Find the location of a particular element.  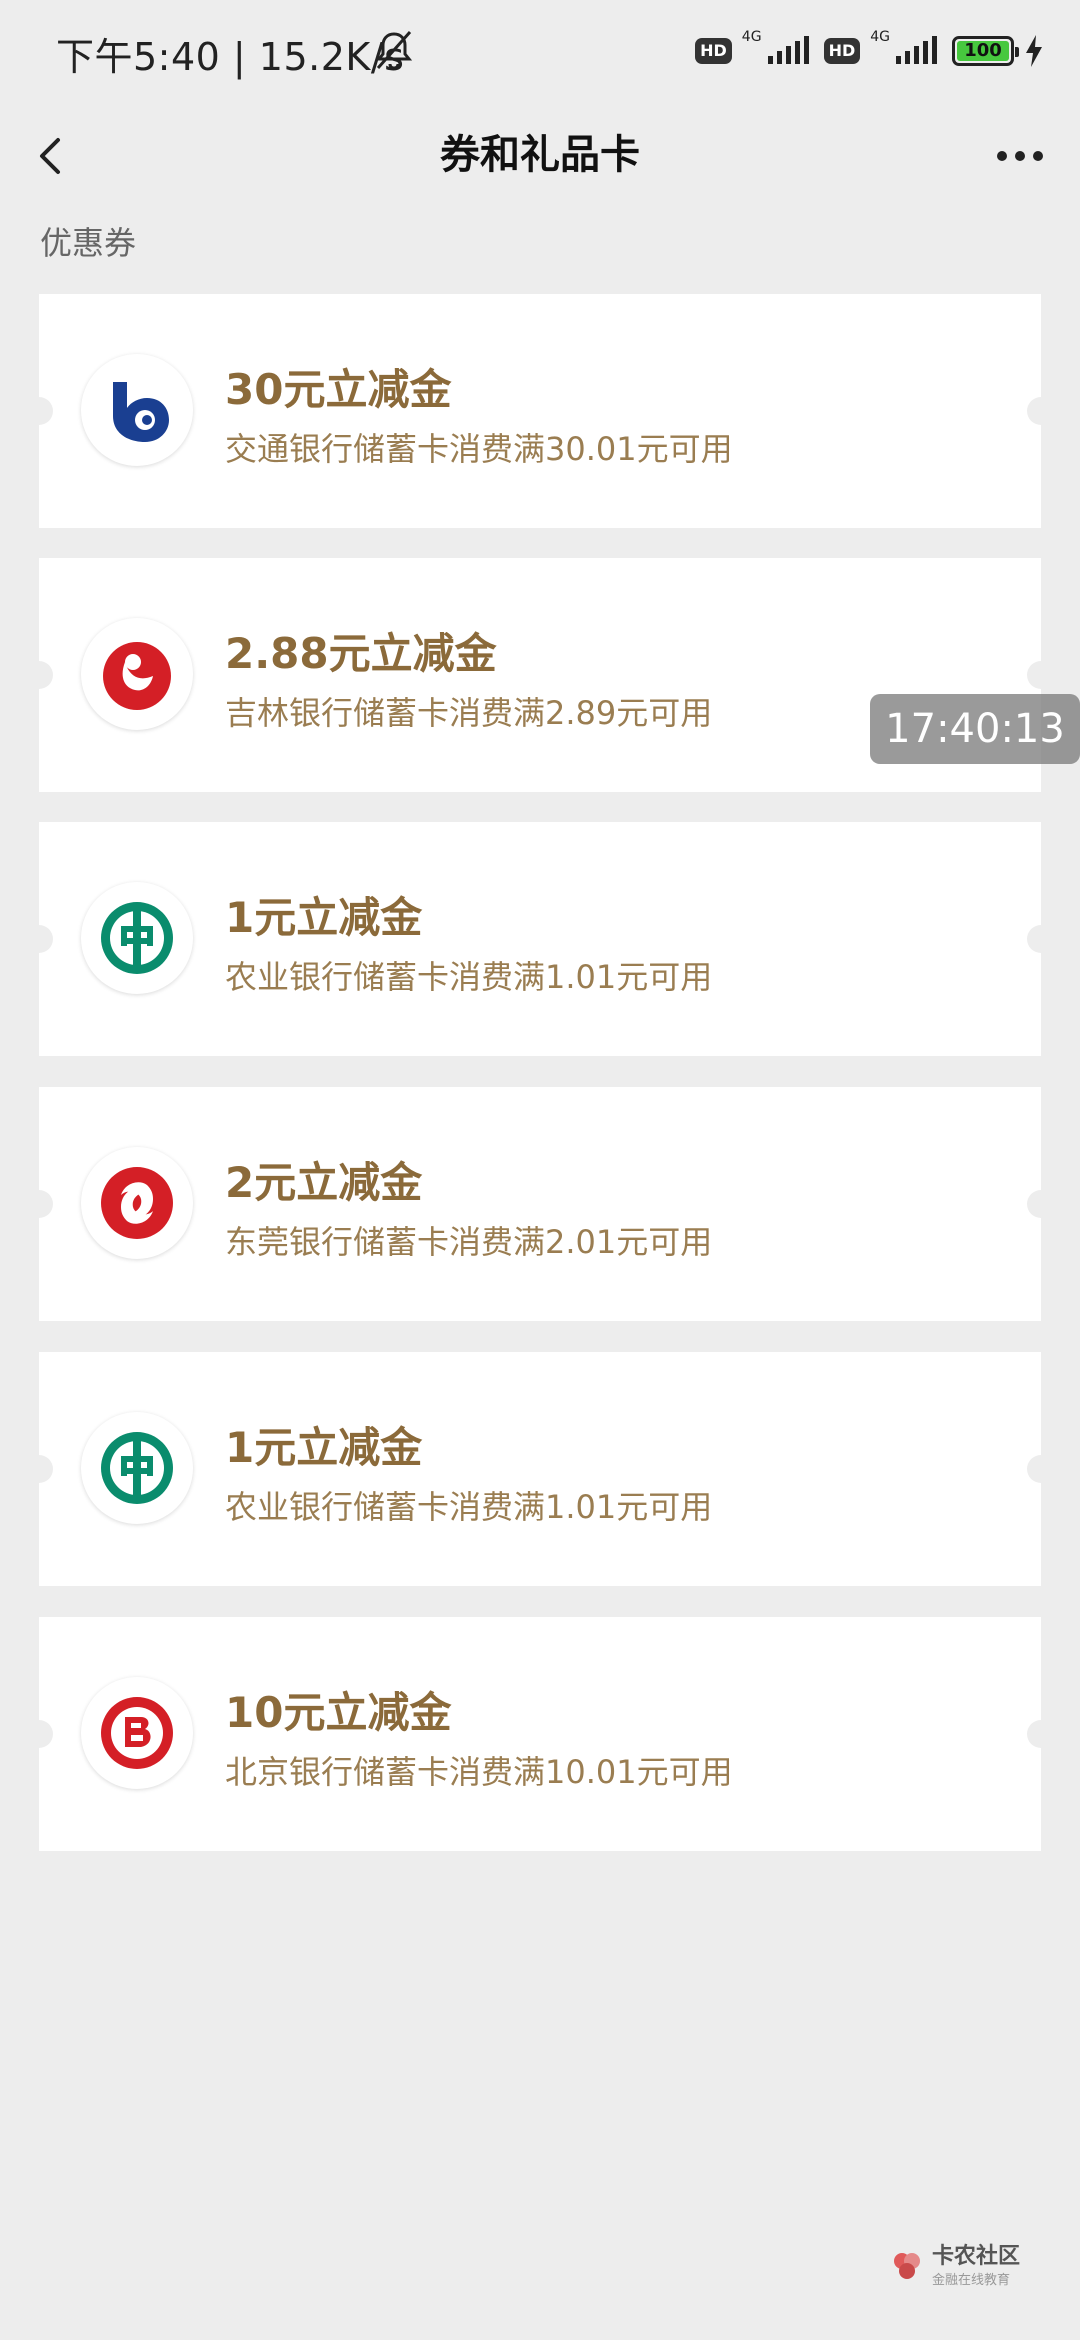

coupon-description: 东莞银行储蓄卡消费满2.01元可用 is located at coordinates (469, 1242).